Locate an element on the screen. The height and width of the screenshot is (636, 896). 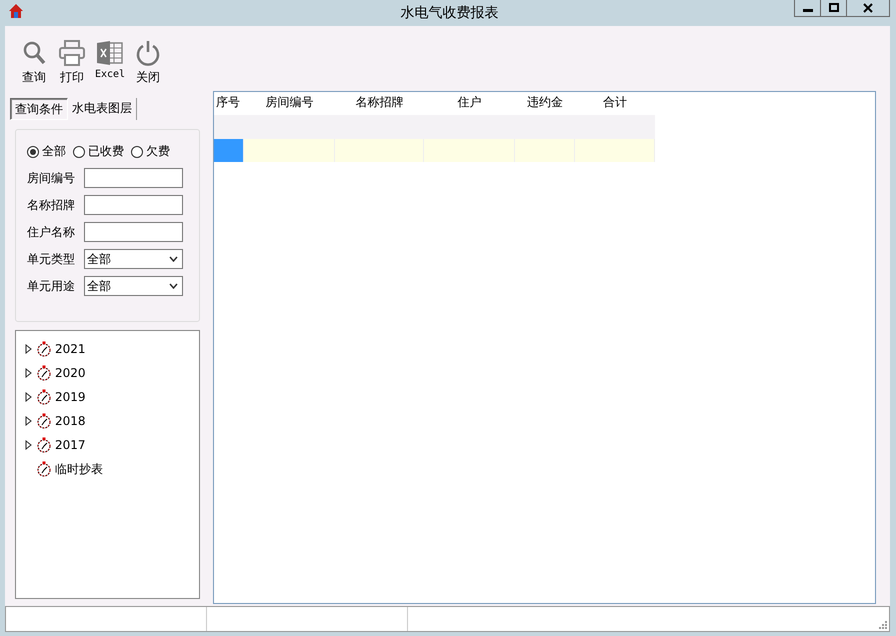
maximize-button is located at coordinates (833, 8).